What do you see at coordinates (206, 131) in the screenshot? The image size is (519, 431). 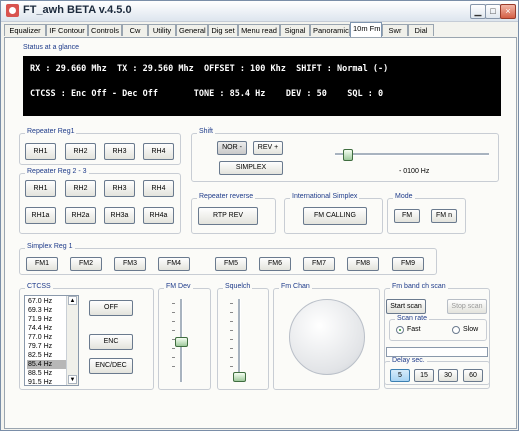 I see `shift-label: Shift` at bounding box center [206, 131].